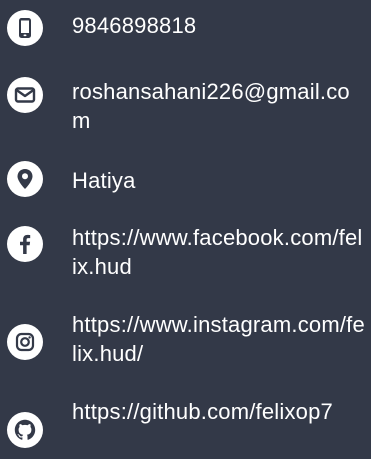 This screenshot has height=459, width=371. What do you see at coordinates (25, 430) in the screenshot?
I see `github-icon` at bounding box center [25, 430].